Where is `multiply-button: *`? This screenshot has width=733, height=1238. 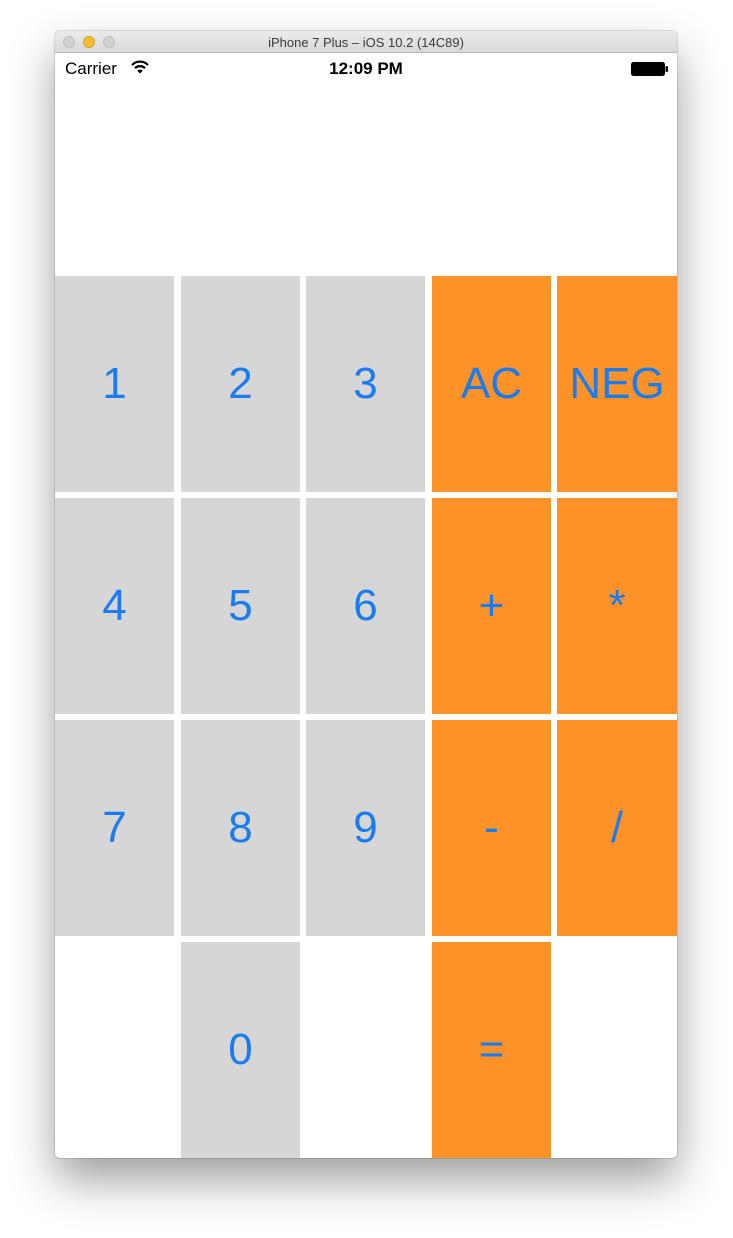 multiply-button: * is located at coordinates (617, 606).